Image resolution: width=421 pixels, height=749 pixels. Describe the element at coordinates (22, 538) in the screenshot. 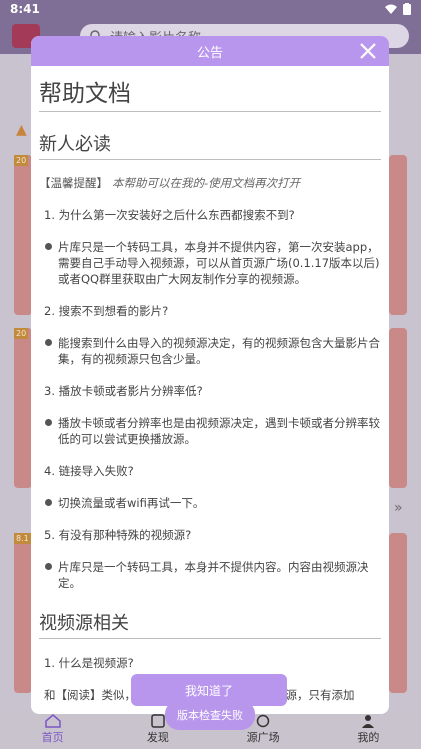

I see `card-tag: 8.1` at that location.